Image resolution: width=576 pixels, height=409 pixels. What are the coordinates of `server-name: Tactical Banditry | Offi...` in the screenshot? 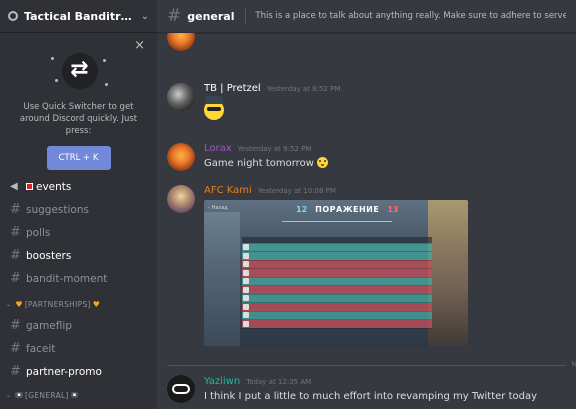 It's located at (80, 16).